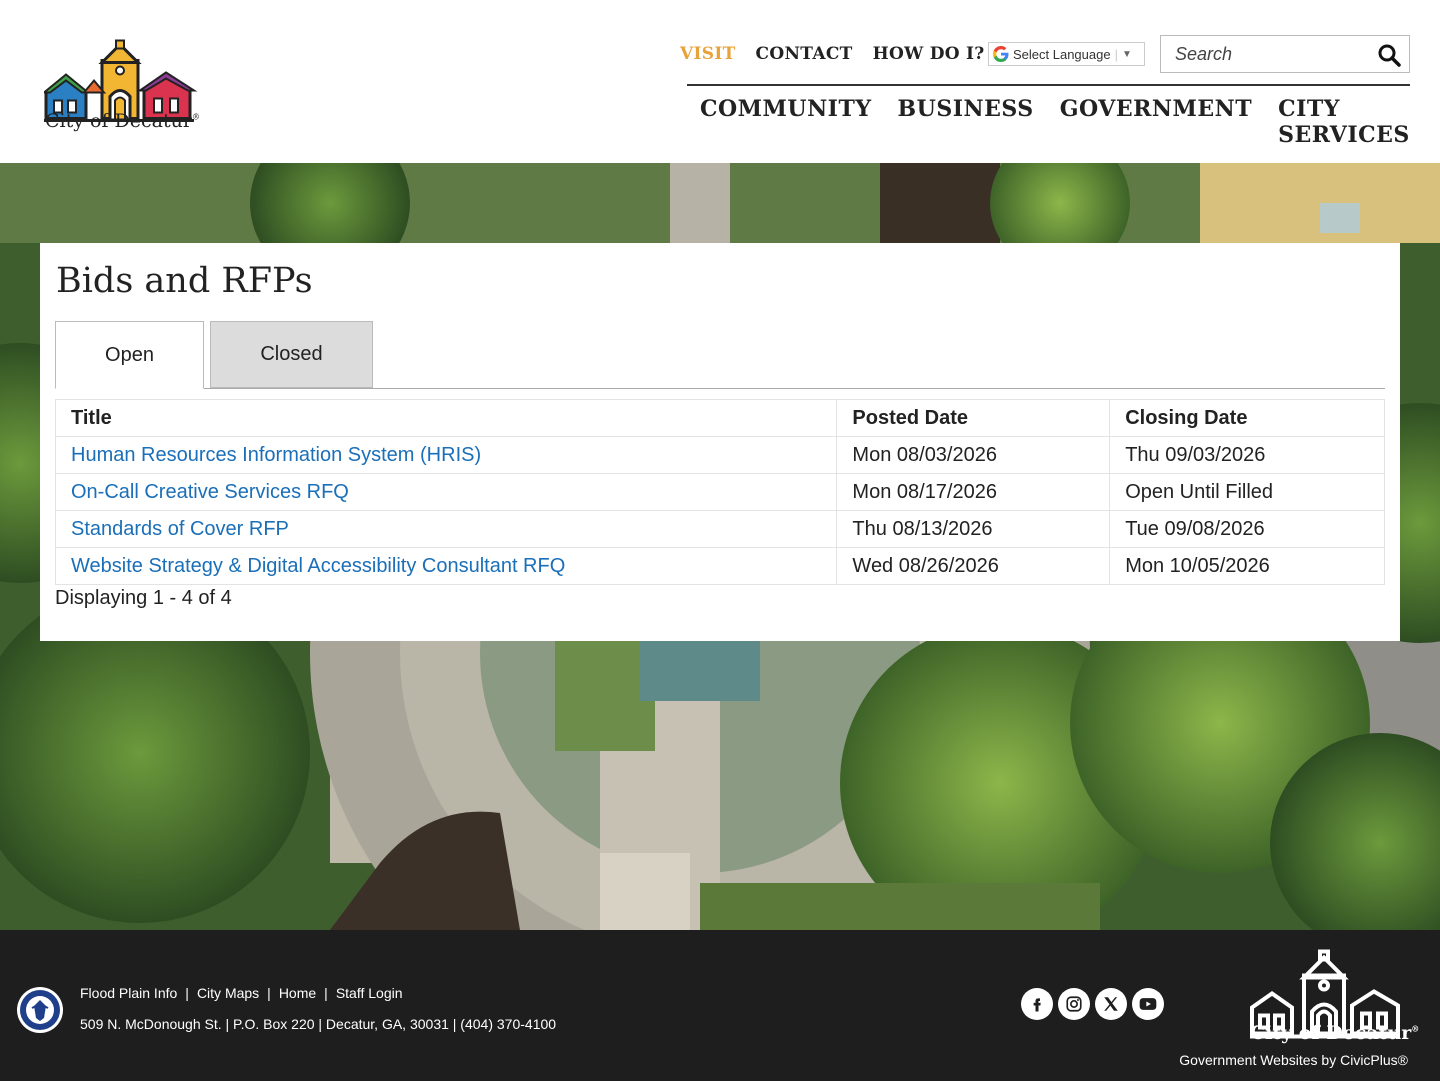 Image resolution: width=1440 pixels, height=1081 pixels. I want to click on logo-wordmark: City of Decatur®, so click(122, 121).